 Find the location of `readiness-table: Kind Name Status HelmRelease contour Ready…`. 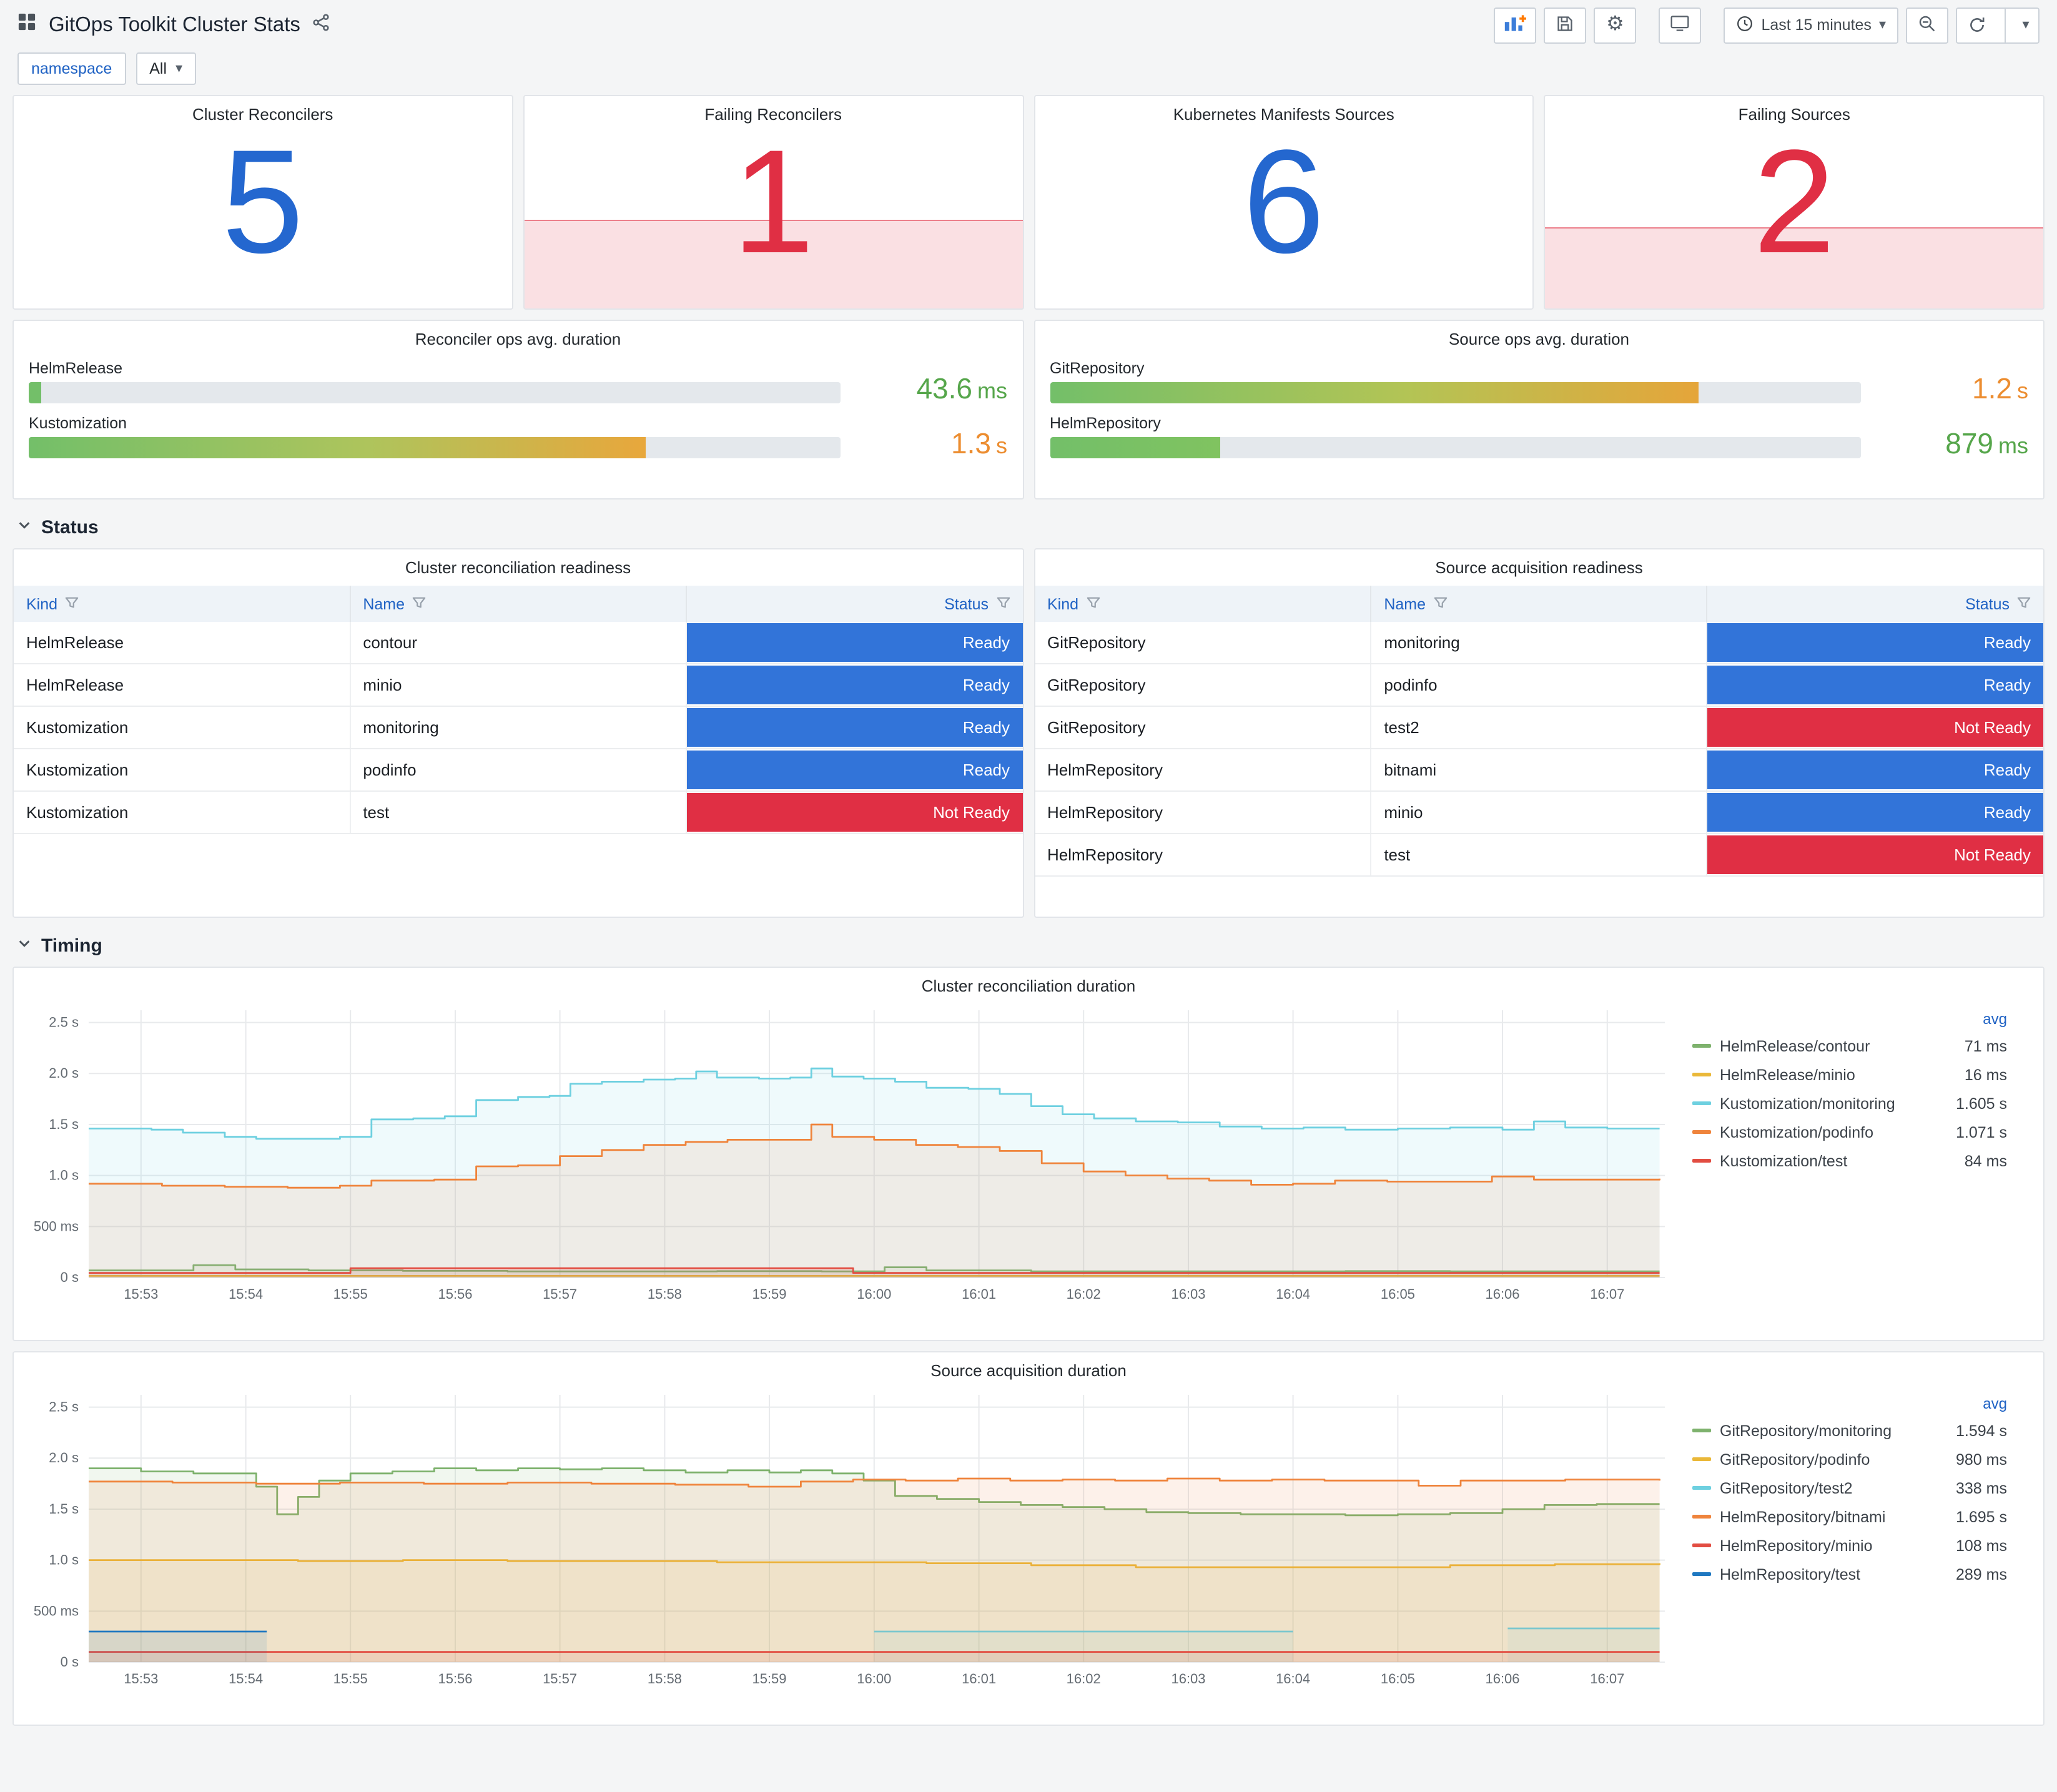

readiness-table: Kind Name Status HelmRelease contour Ready… is located at coordinates (518, 710).